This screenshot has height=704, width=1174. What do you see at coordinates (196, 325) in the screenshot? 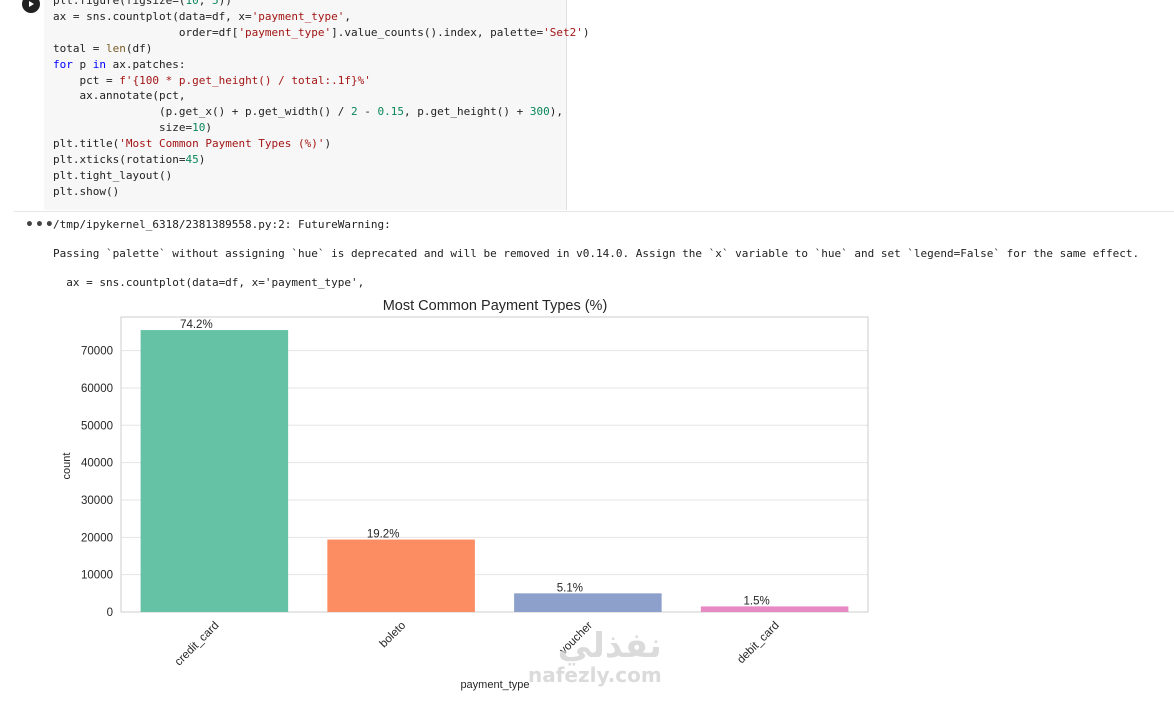
I see `bar-annotation: 74.2%` at bounding box center [196, 325].